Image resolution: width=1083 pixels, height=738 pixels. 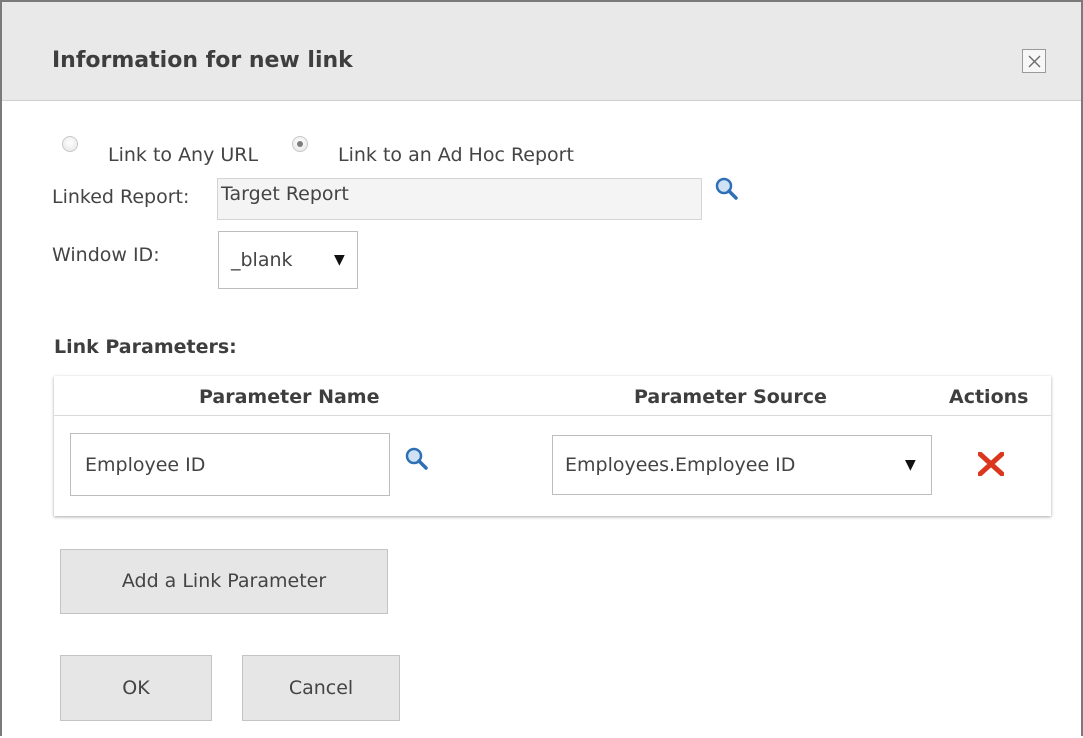 I want to click on cancel-button: Cancel, so click(x=321, y=688).